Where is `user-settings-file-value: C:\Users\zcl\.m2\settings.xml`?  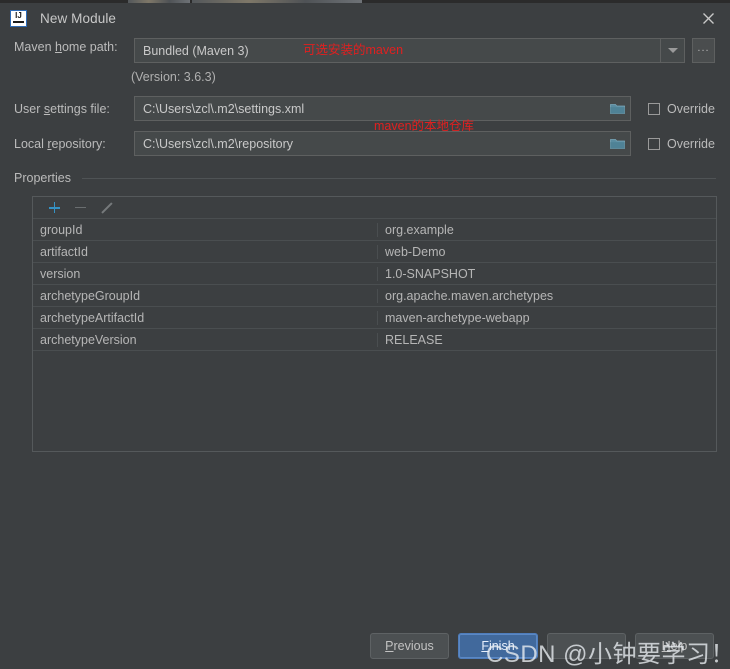 user-settings-file-value: C:\Users\zcl\.m2\settings.xml is located at coordinates (224, 108).